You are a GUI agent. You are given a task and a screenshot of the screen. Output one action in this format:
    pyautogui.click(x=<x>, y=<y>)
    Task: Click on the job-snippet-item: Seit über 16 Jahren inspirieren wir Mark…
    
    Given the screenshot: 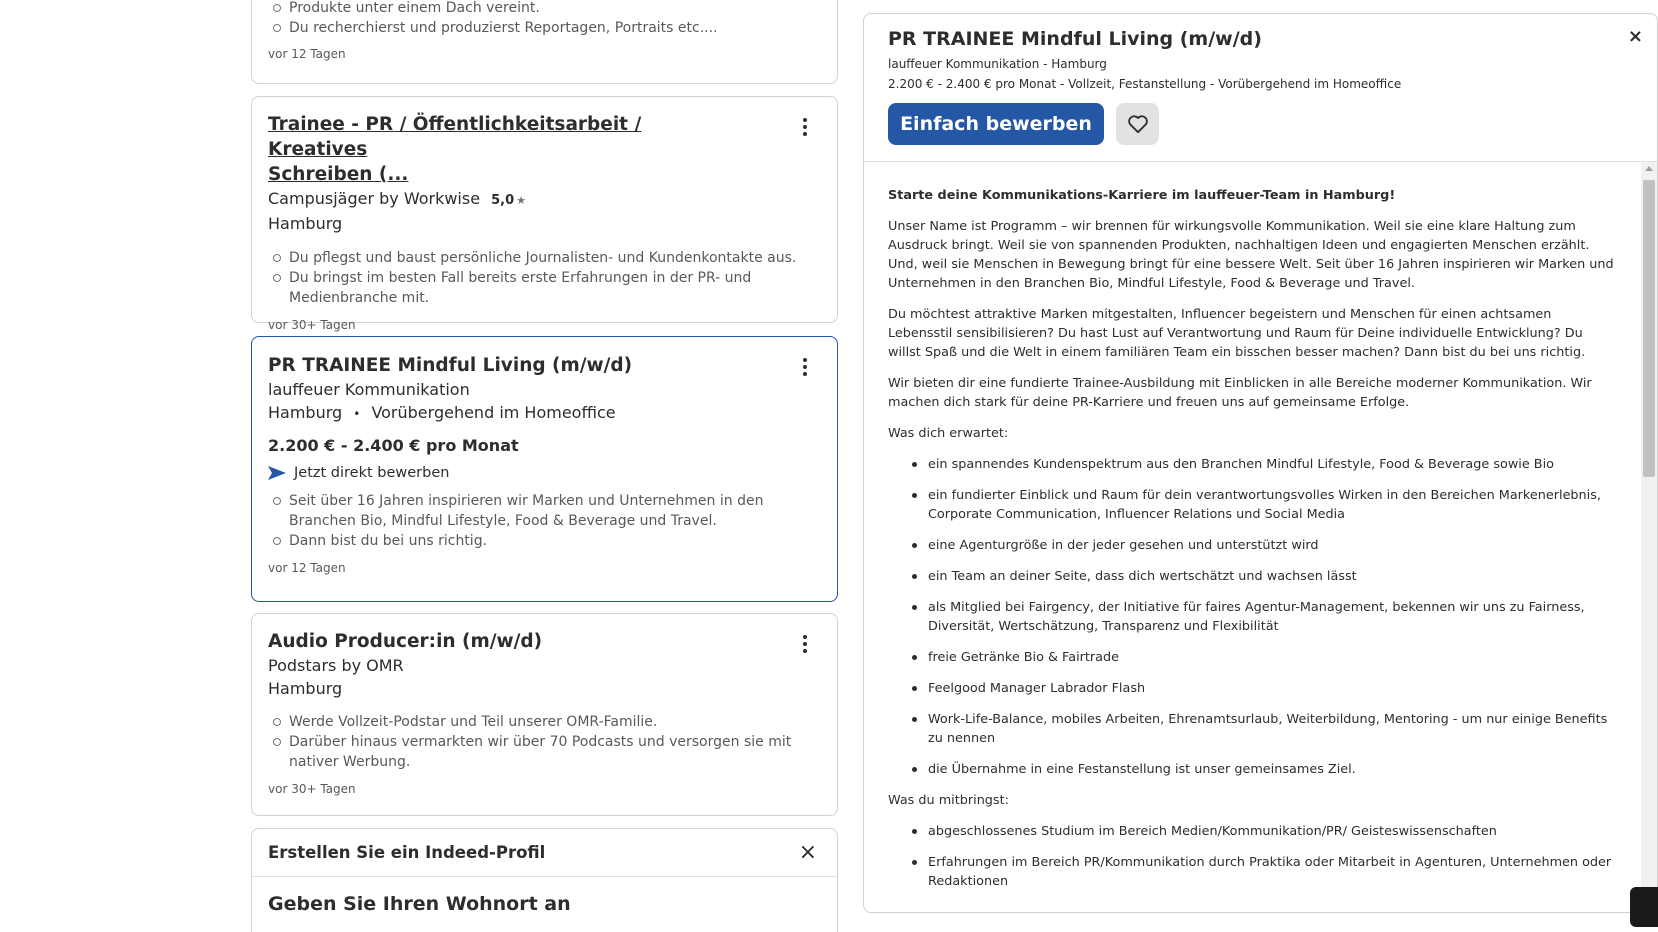 What is the action you would take?
    pyautogui.click(x=544, y=511)
    